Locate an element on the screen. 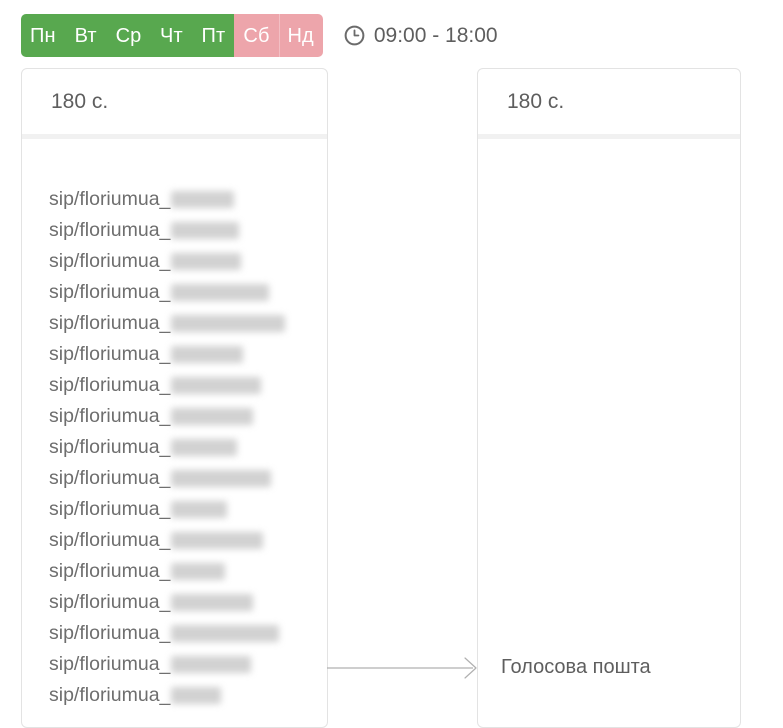  day-badge-2: Вт is located at coordinates (85, 35).